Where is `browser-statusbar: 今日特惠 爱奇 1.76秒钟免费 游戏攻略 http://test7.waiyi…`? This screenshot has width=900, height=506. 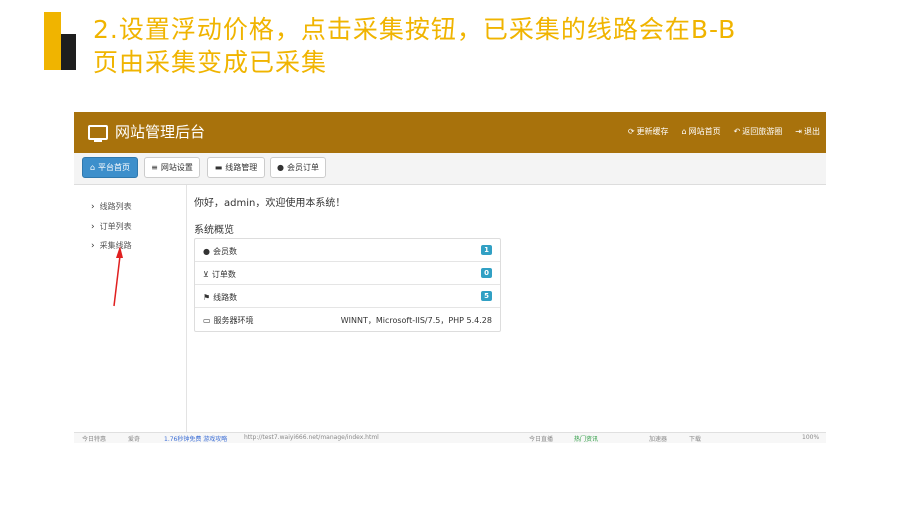 browser-statusbar: 今日特惠 爱奇 1.76秒钟免费 游戏攻略 http://test7.waiyi… is located at coordinates (450, 437).